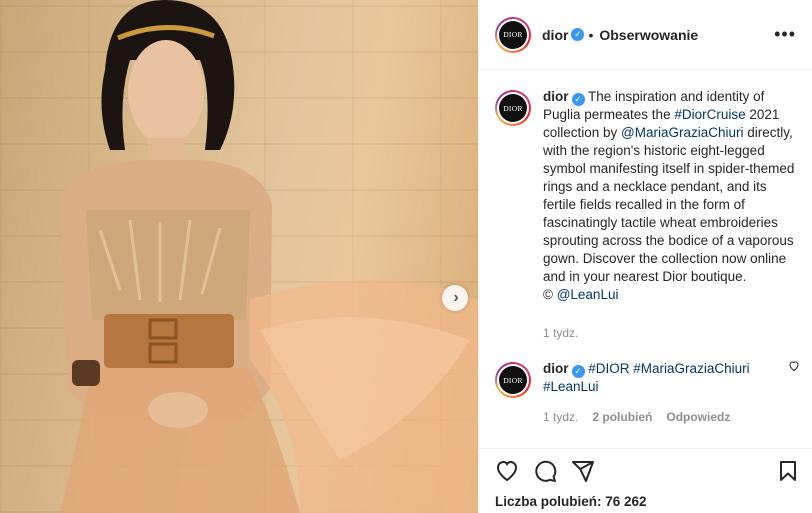 The image size is (812, 513). I want to click on comment-username: dior, so click(556, 368).